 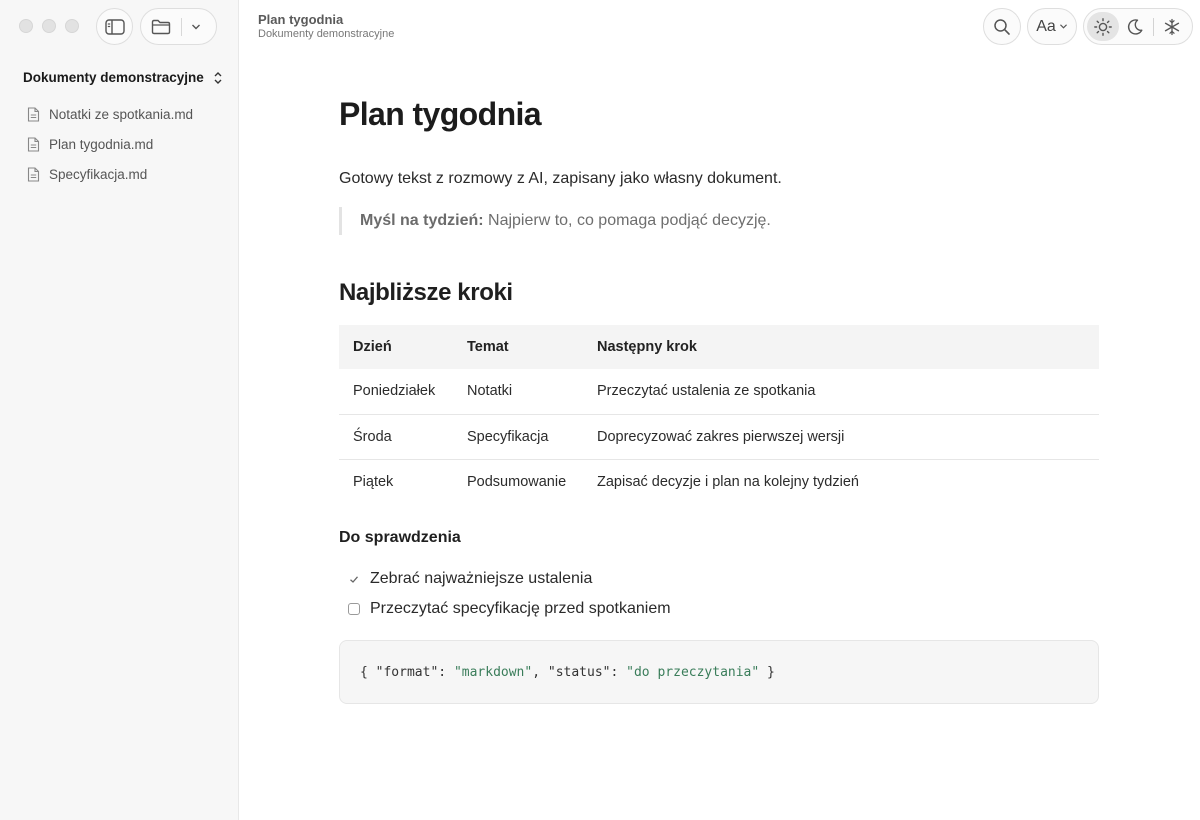 I want to click on document-title: Plan tygodnia, so click(x=440, y=114).